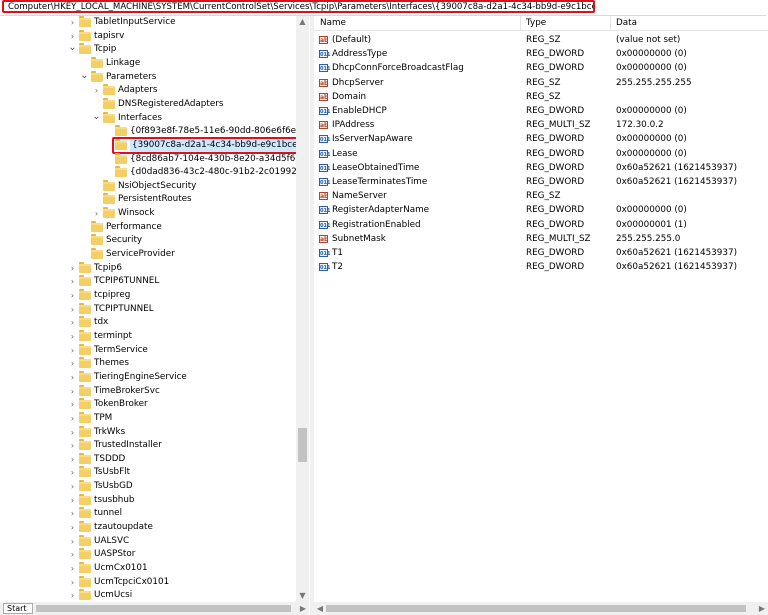 The width and height of the screenshot is (768, 615). What do you see at coordinates (302, 22) in the screenshot?
I see `scroll-up-arrow-icon: ▲` at bounding box center [302, 22].